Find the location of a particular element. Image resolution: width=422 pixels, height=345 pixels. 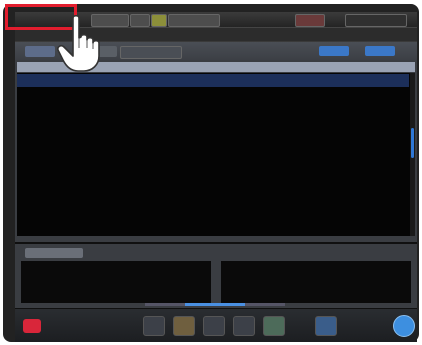

hand-pointer-icon is located at coordinates (78, 43).